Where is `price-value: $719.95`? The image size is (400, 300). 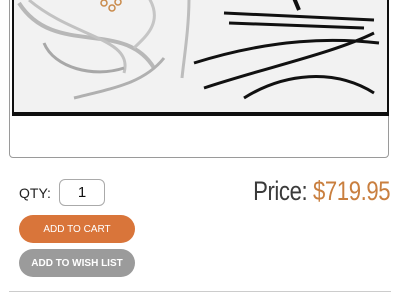 price-value: $719.95 is located at coordinates (351, 191).